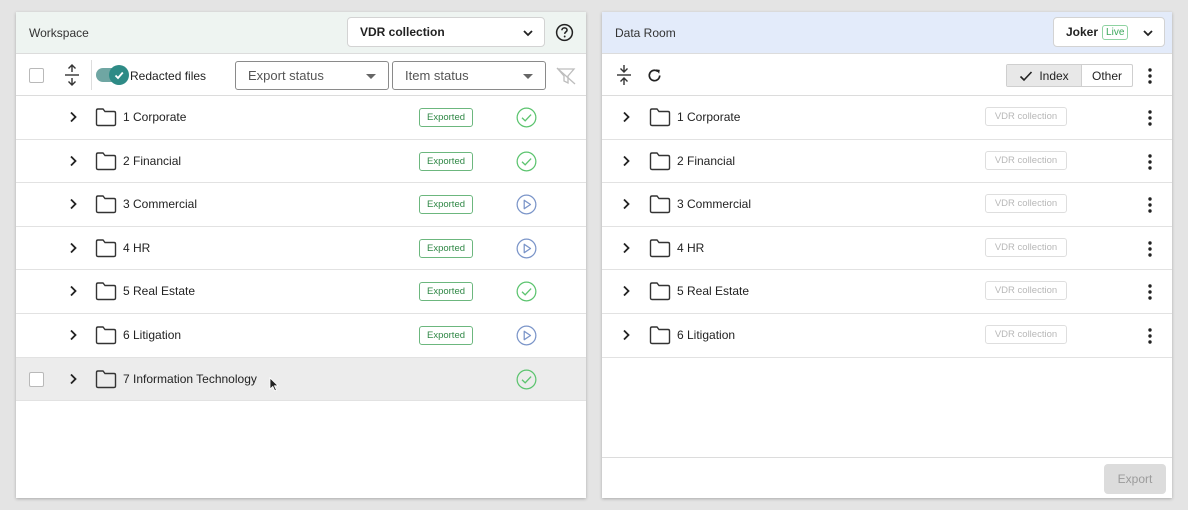  I want to click on item-status-dropdown: Item status, so click(469, 75).